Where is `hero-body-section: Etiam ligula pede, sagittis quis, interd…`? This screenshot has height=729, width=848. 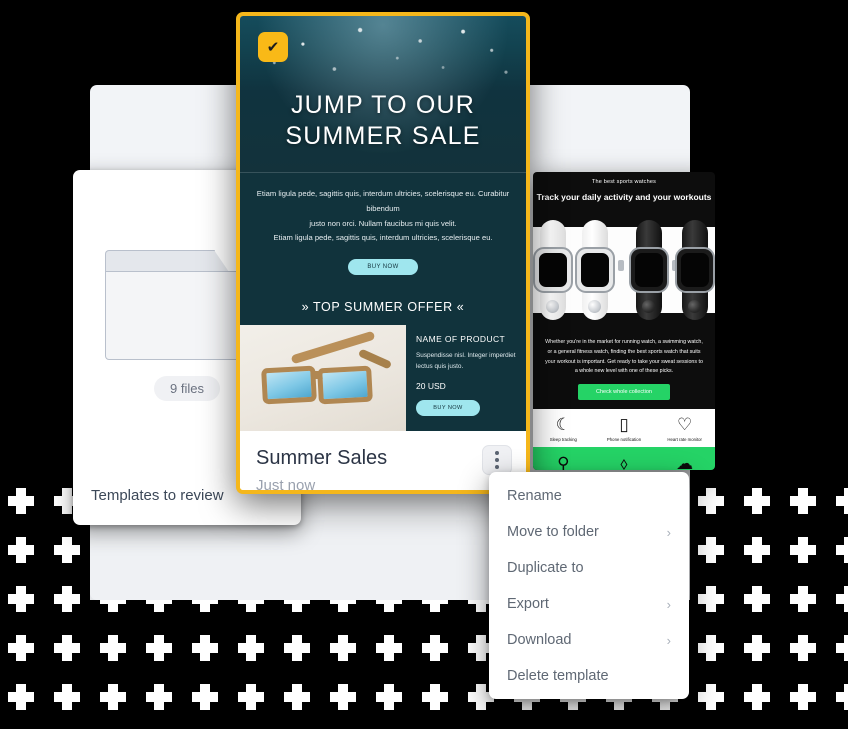
hero-body-section: Etiam ligula pede, sagittis quis, interd… is located at coordinates (383, 232).